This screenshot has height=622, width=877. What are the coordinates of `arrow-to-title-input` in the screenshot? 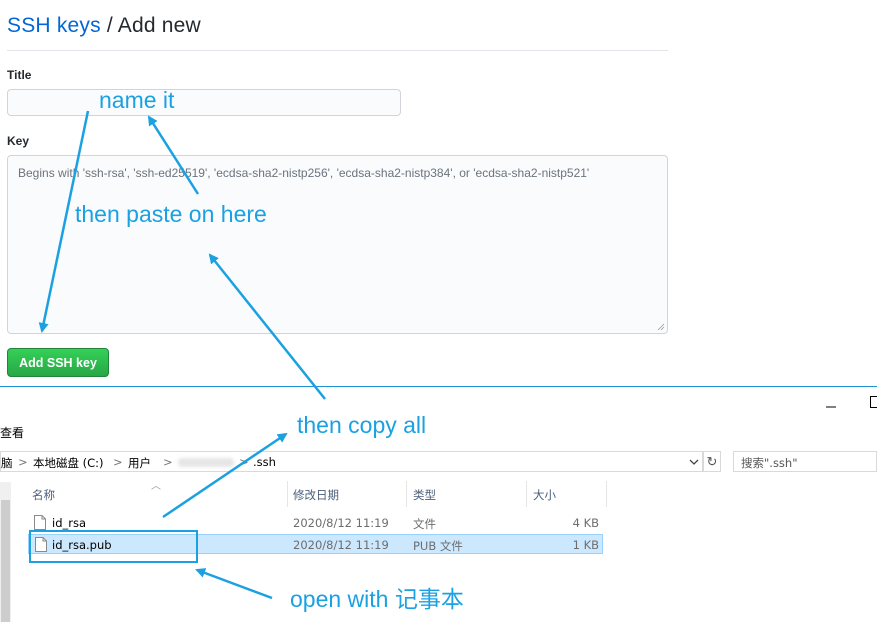 It's located at (173, 155).